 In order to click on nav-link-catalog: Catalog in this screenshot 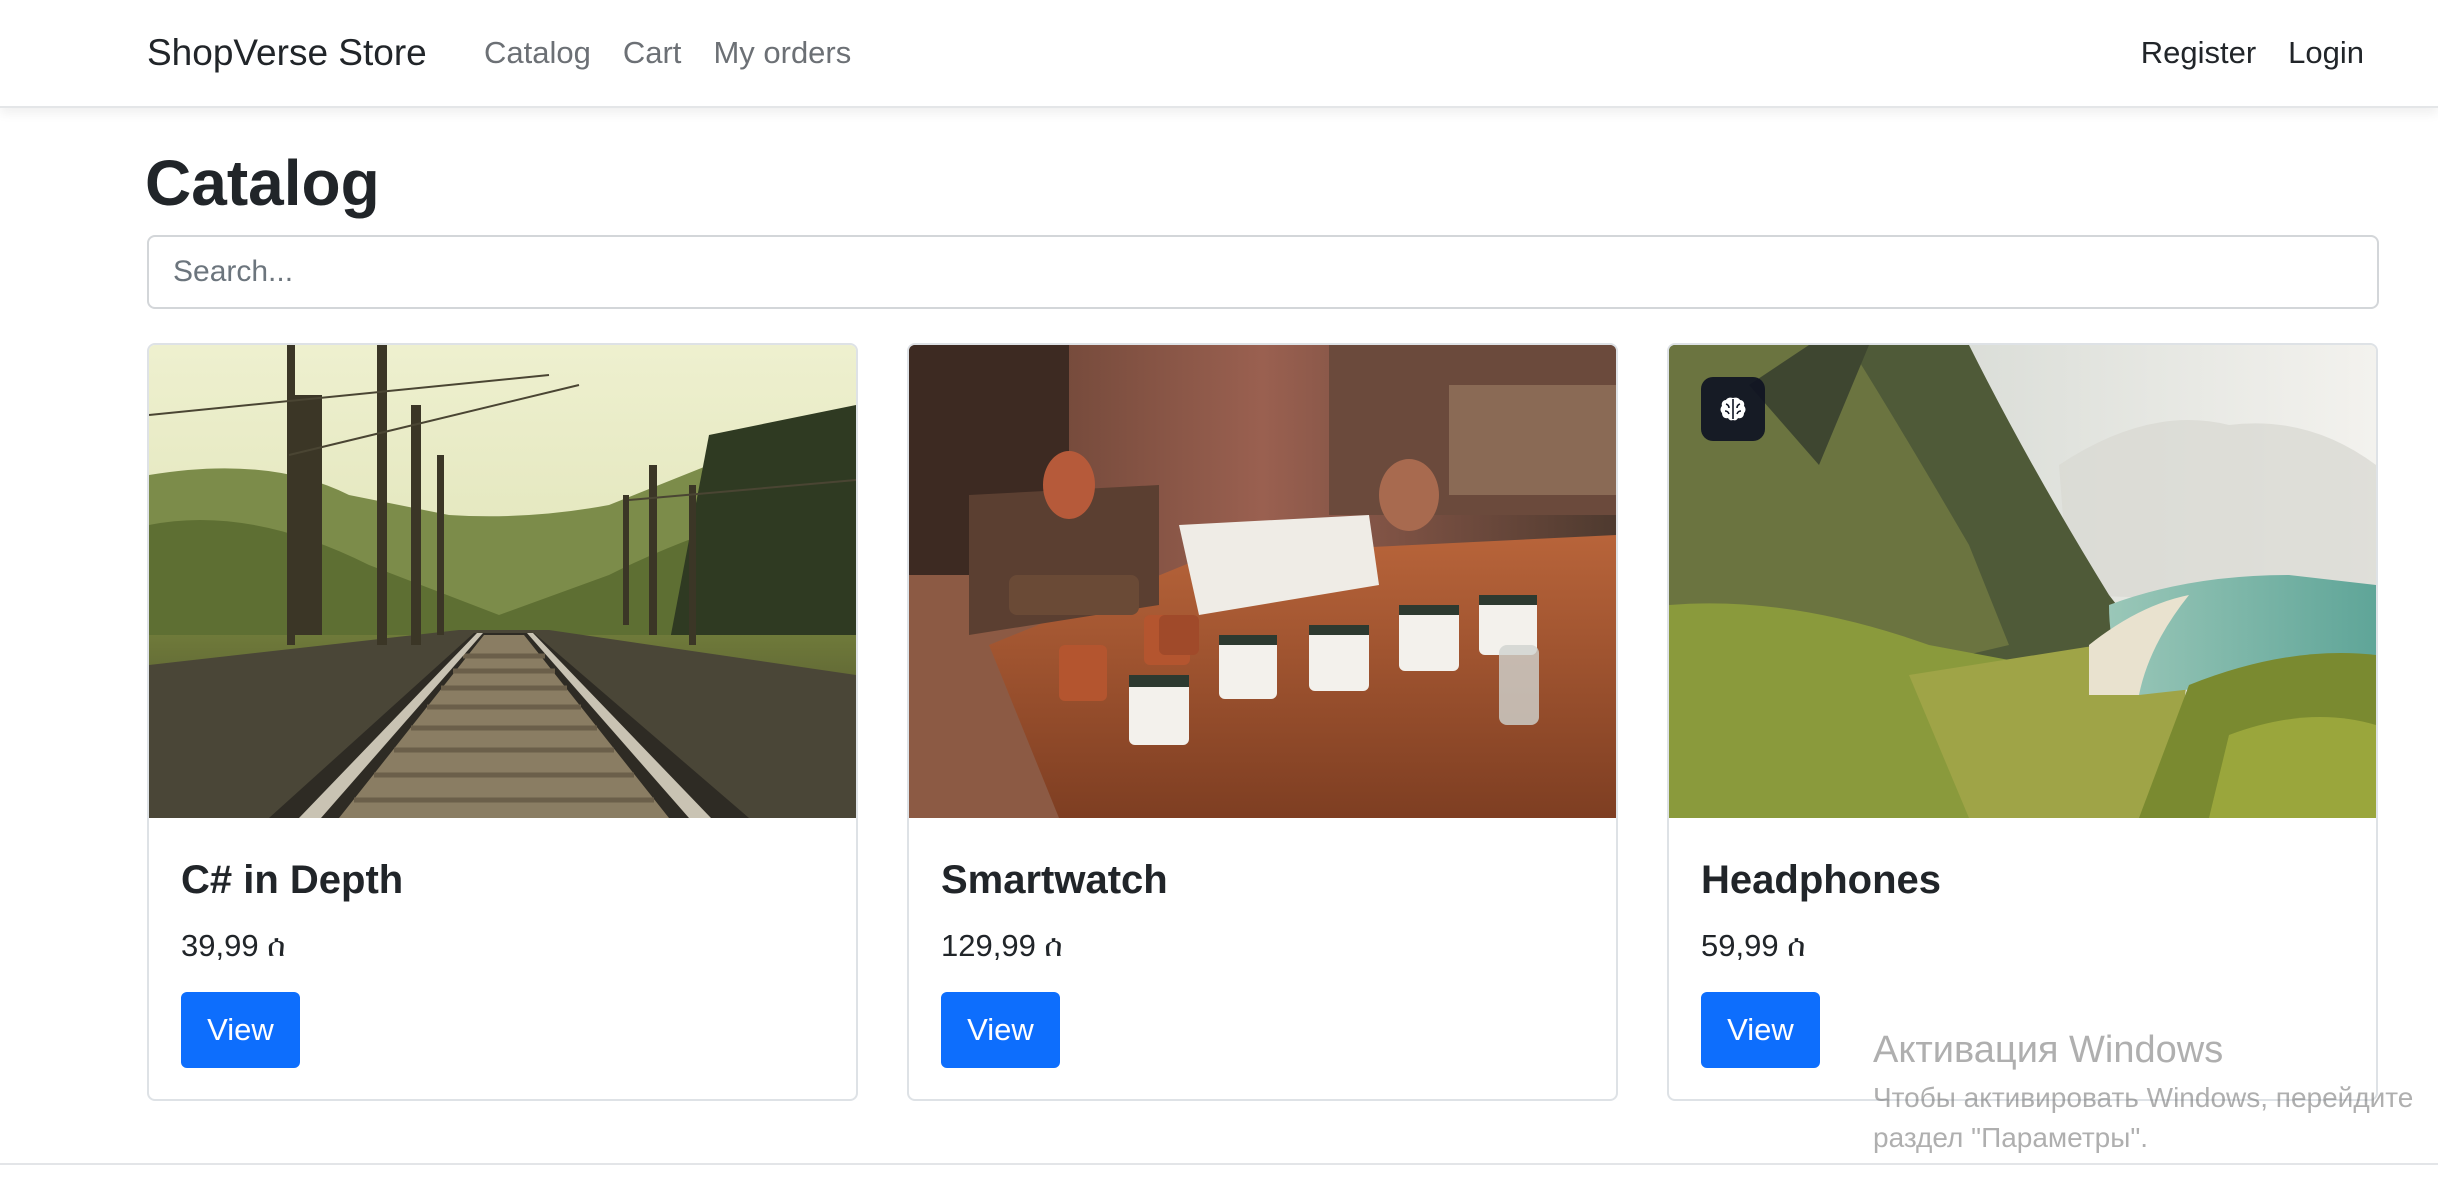, I will do `click(537, 53)`.